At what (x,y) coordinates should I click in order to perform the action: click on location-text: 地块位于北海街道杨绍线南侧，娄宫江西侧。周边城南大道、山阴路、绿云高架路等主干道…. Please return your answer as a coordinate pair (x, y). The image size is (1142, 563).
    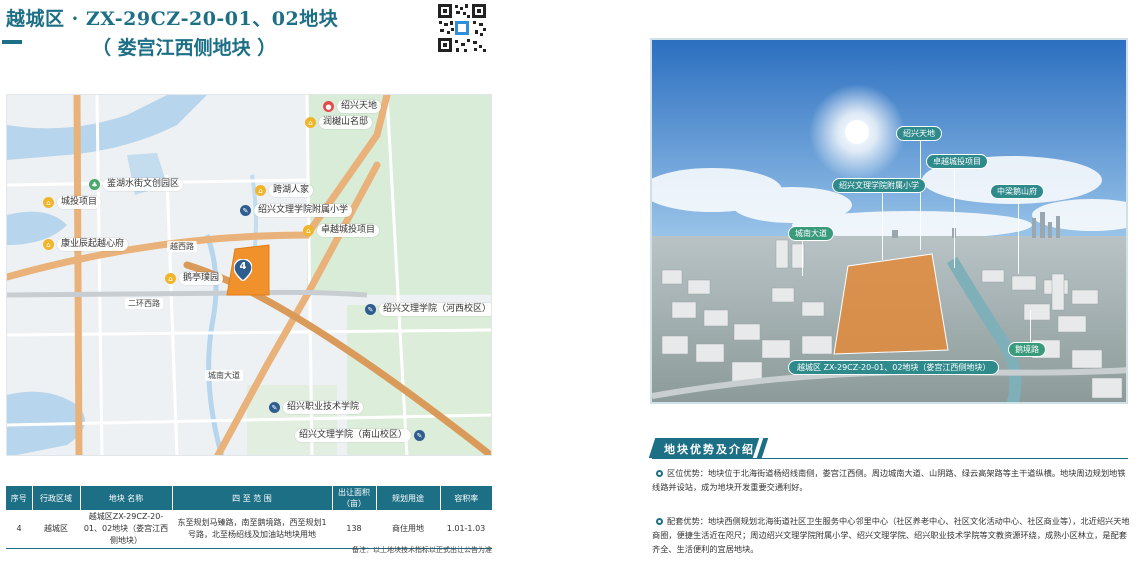
    Looking at the image, I should click on (889, 480).